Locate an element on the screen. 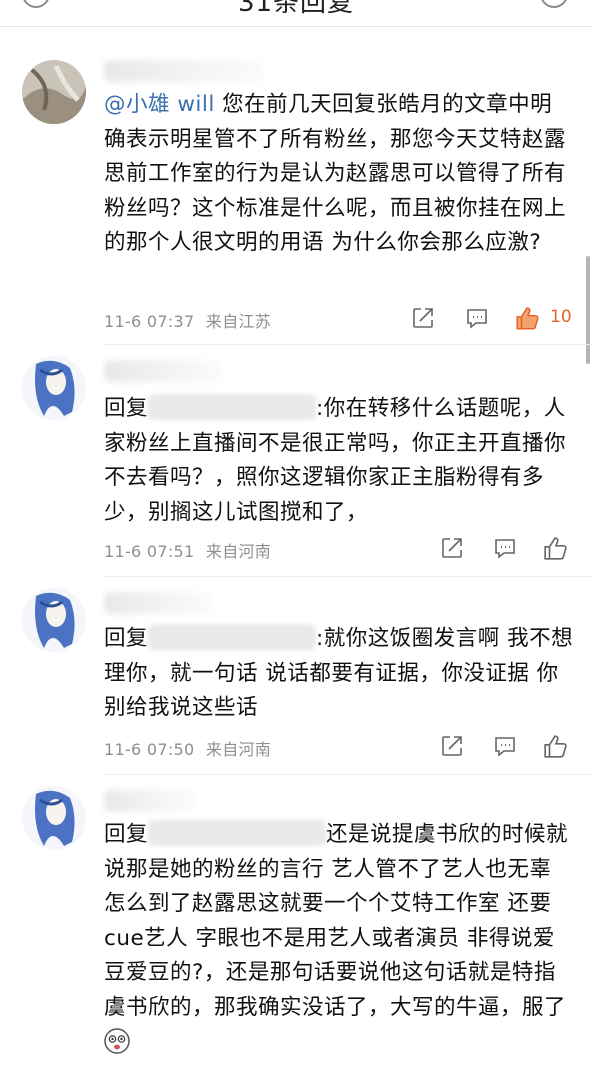 The width and height of the screenshot is (592, 1066). comment-actions: 10 is located at coordinates (296, 319).